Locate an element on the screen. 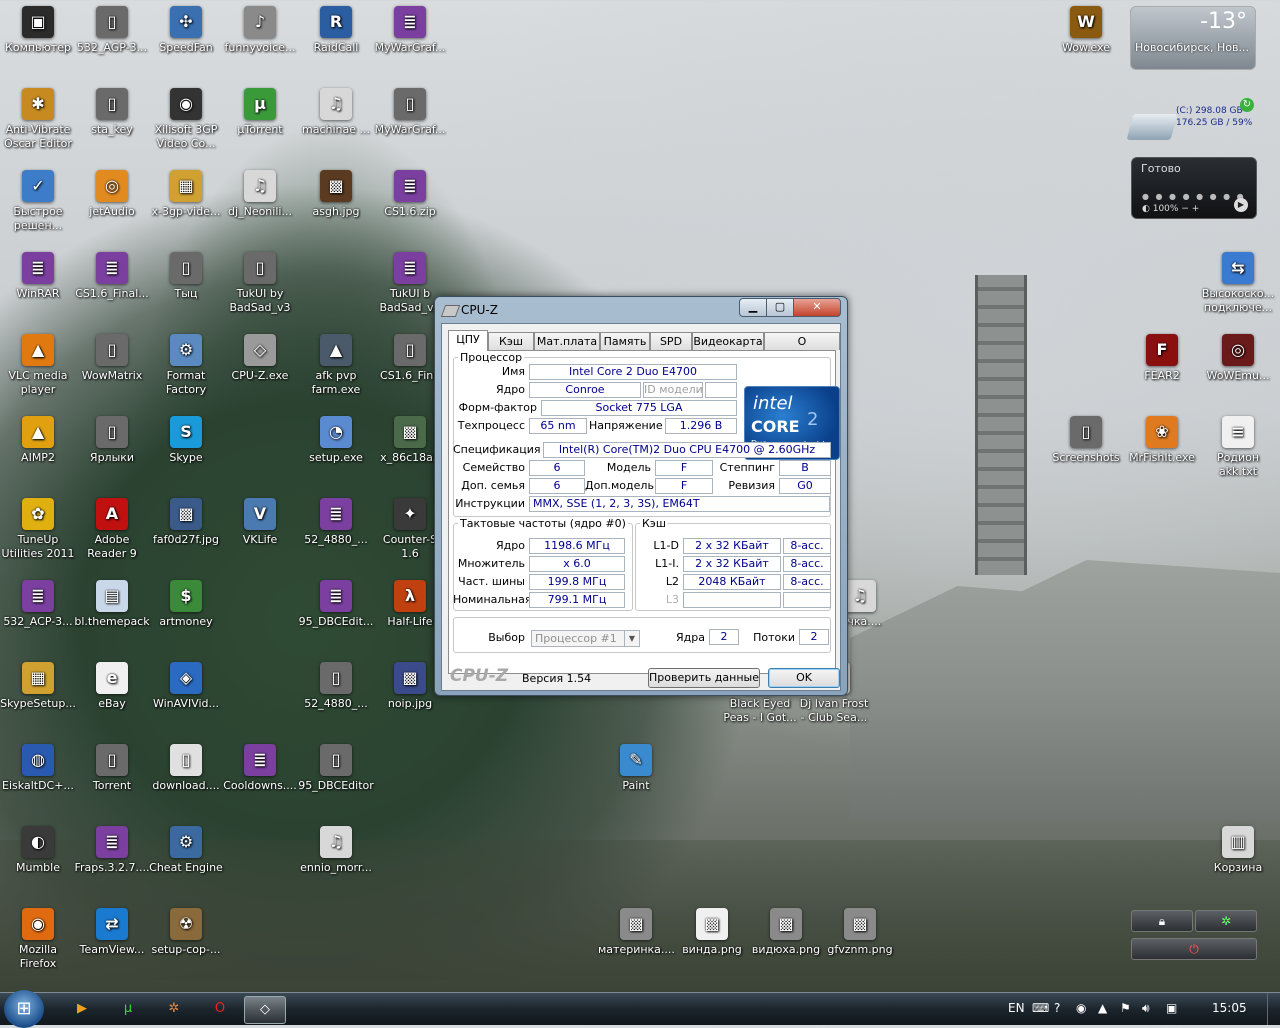 This screenshot has height=1028, width=1280. desktop-icon: ⚙ Cheat Engine is located at coordinates (186, 849).